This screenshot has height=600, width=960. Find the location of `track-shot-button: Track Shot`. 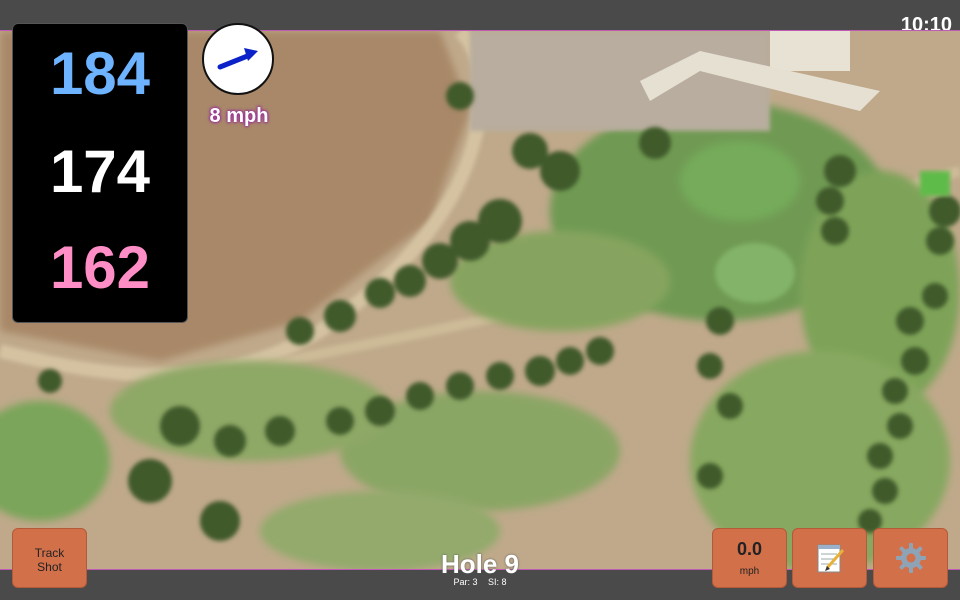

track-shot-button: Track Shot is located at coordinates (49, 558).